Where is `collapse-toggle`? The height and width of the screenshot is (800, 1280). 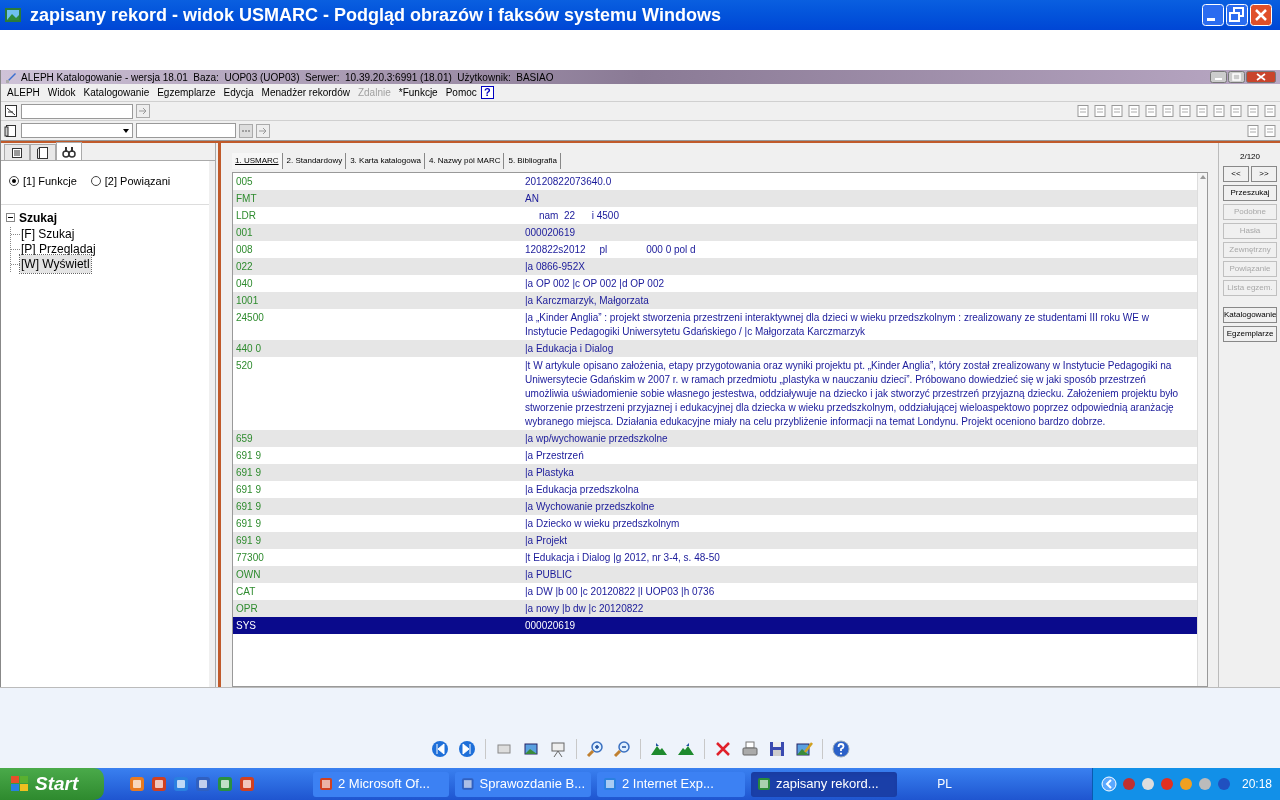
collapse-toggle is located at coordinates (10, 217).